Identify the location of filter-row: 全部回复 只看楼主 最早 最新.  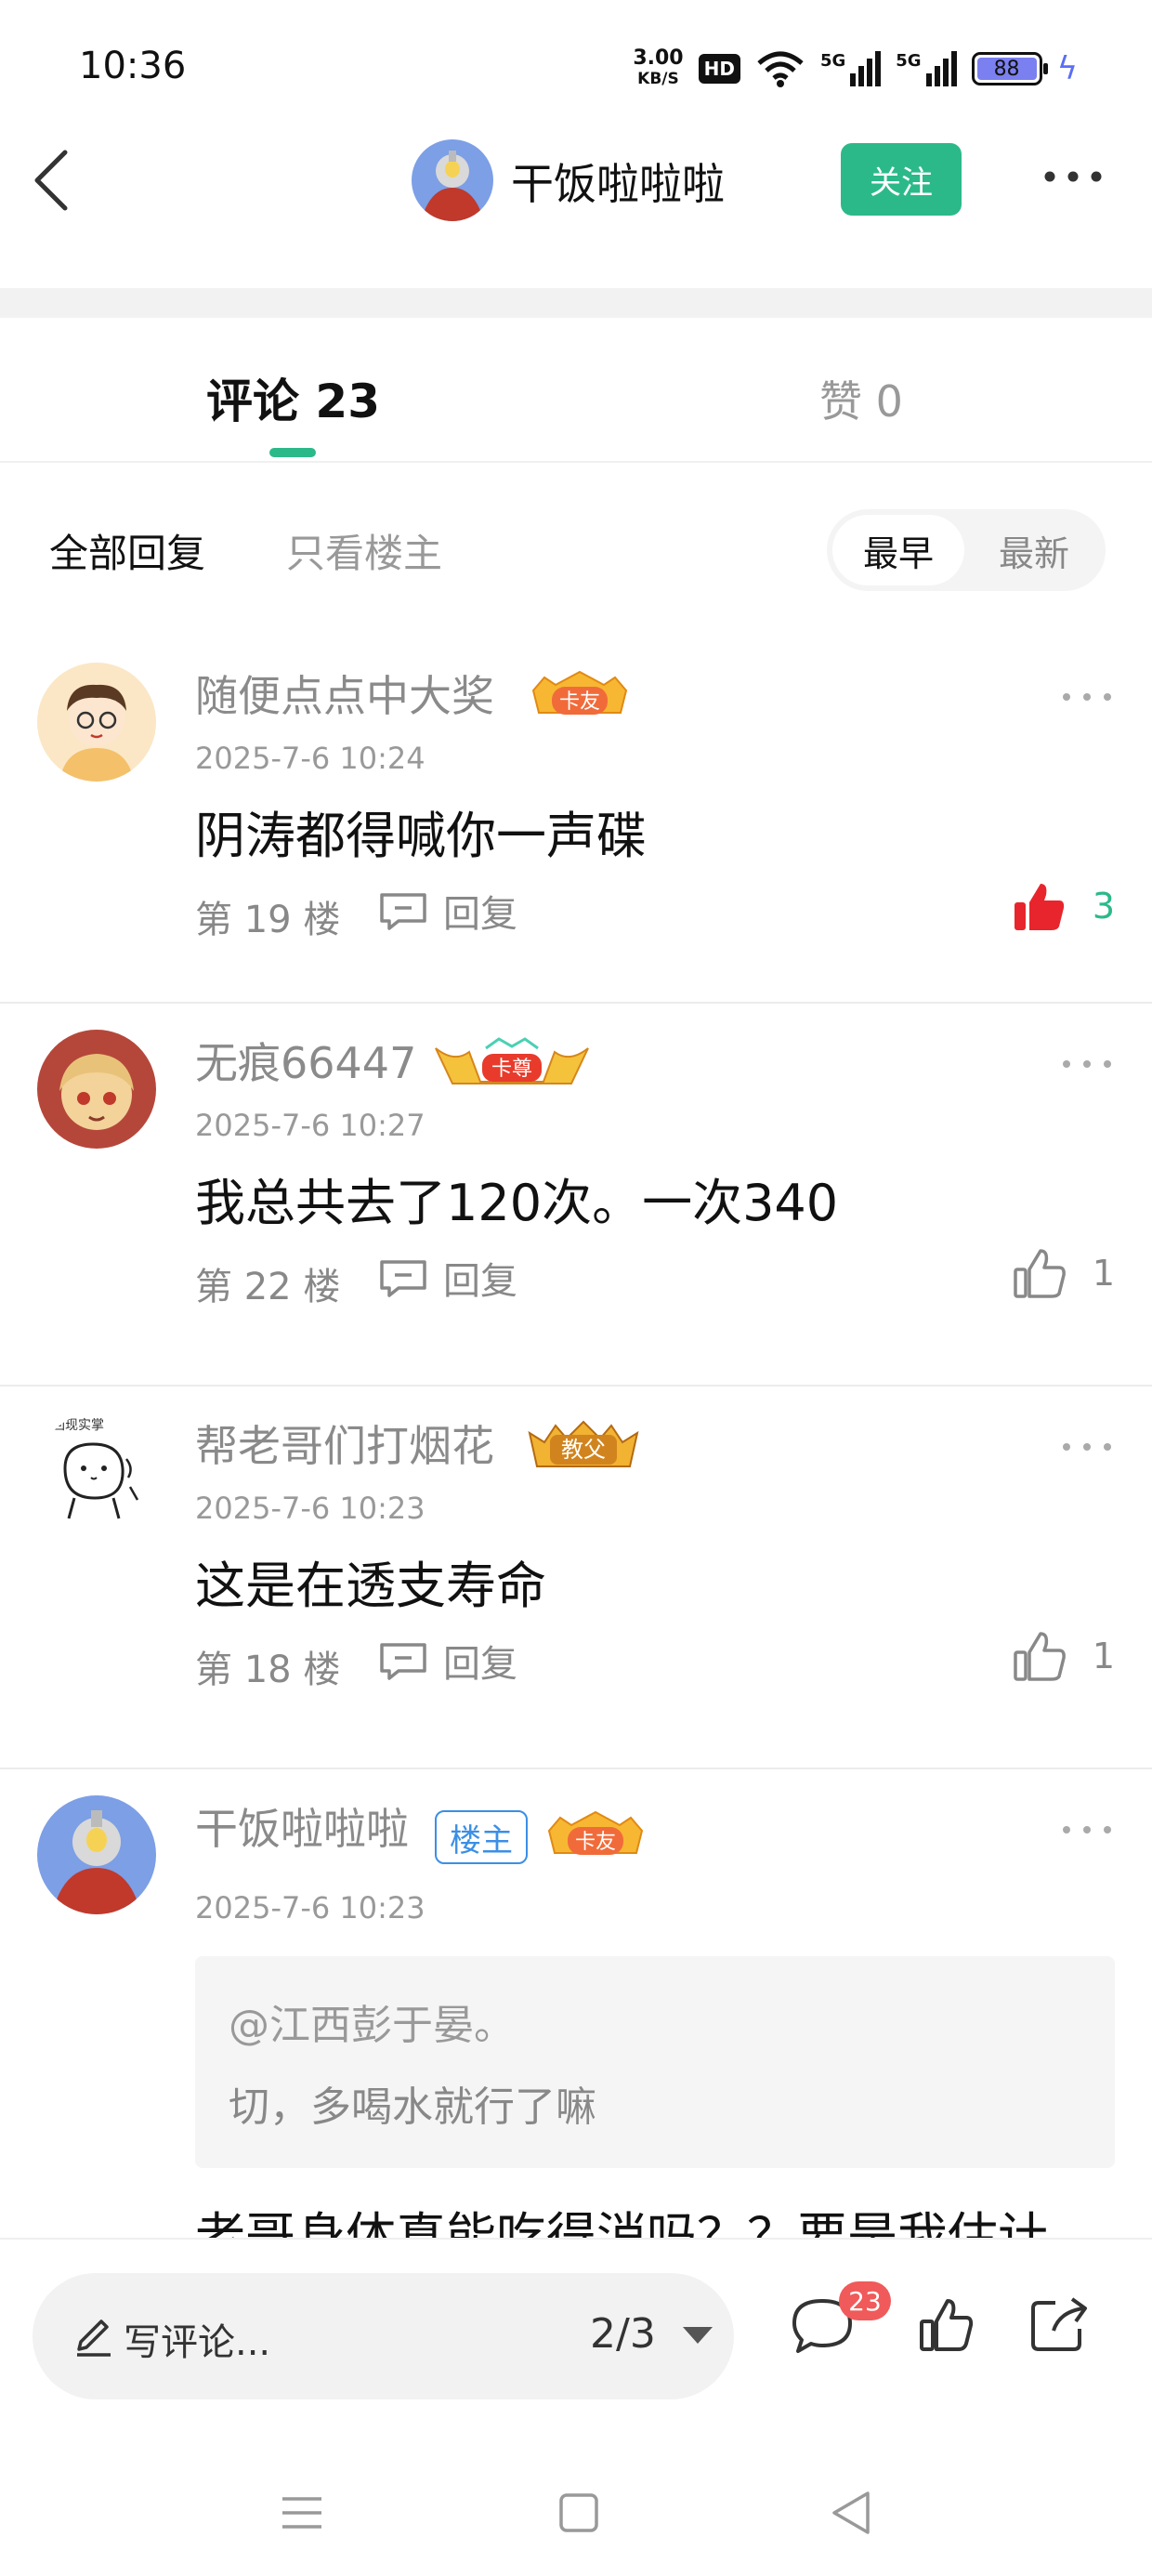
(576, 551).